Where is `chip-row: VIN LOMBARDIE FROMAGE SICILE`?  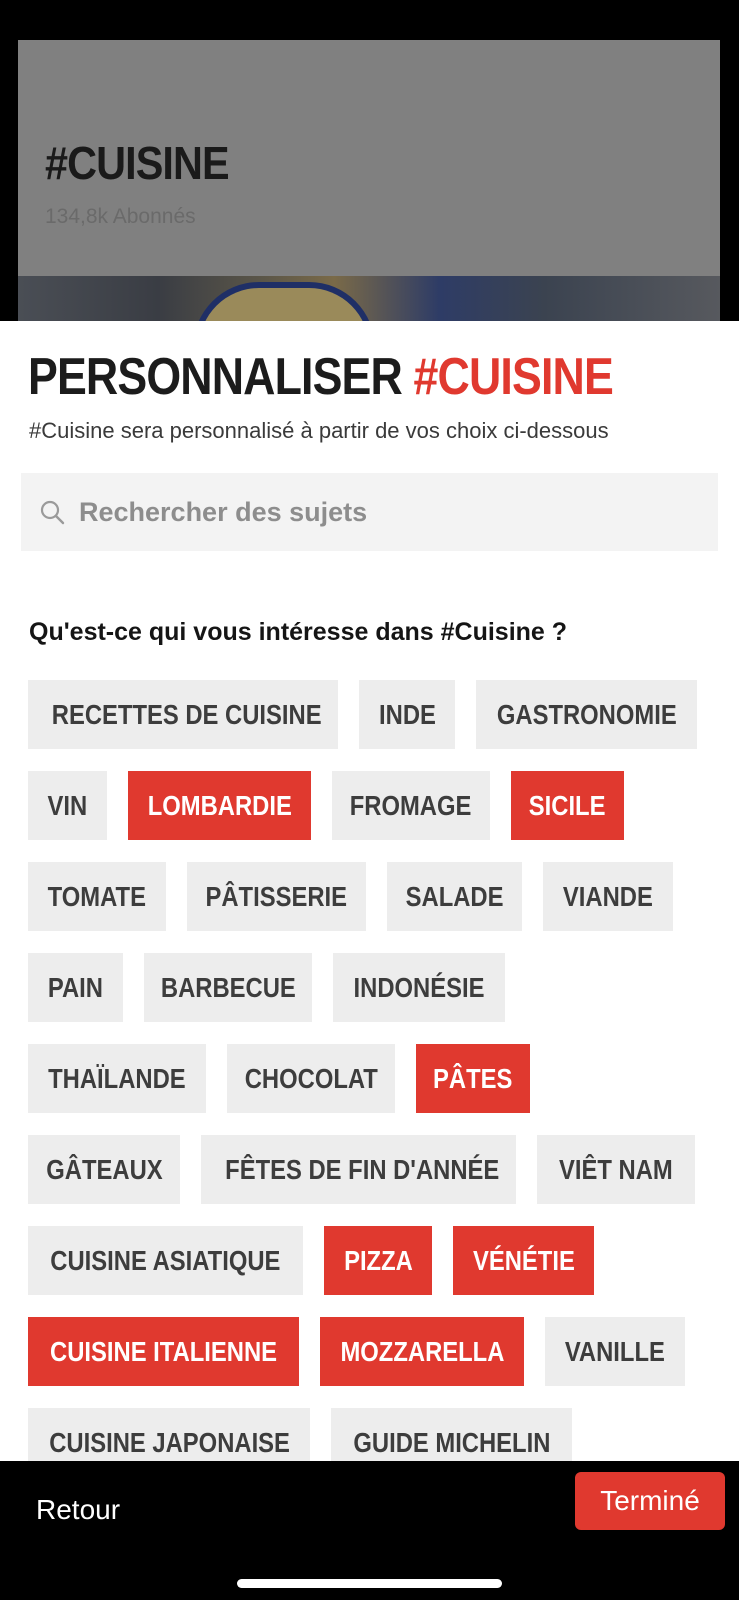
chip-row: VIN LOMBARDIE FROMAGE SICILE is located at coordinates (378, 805).